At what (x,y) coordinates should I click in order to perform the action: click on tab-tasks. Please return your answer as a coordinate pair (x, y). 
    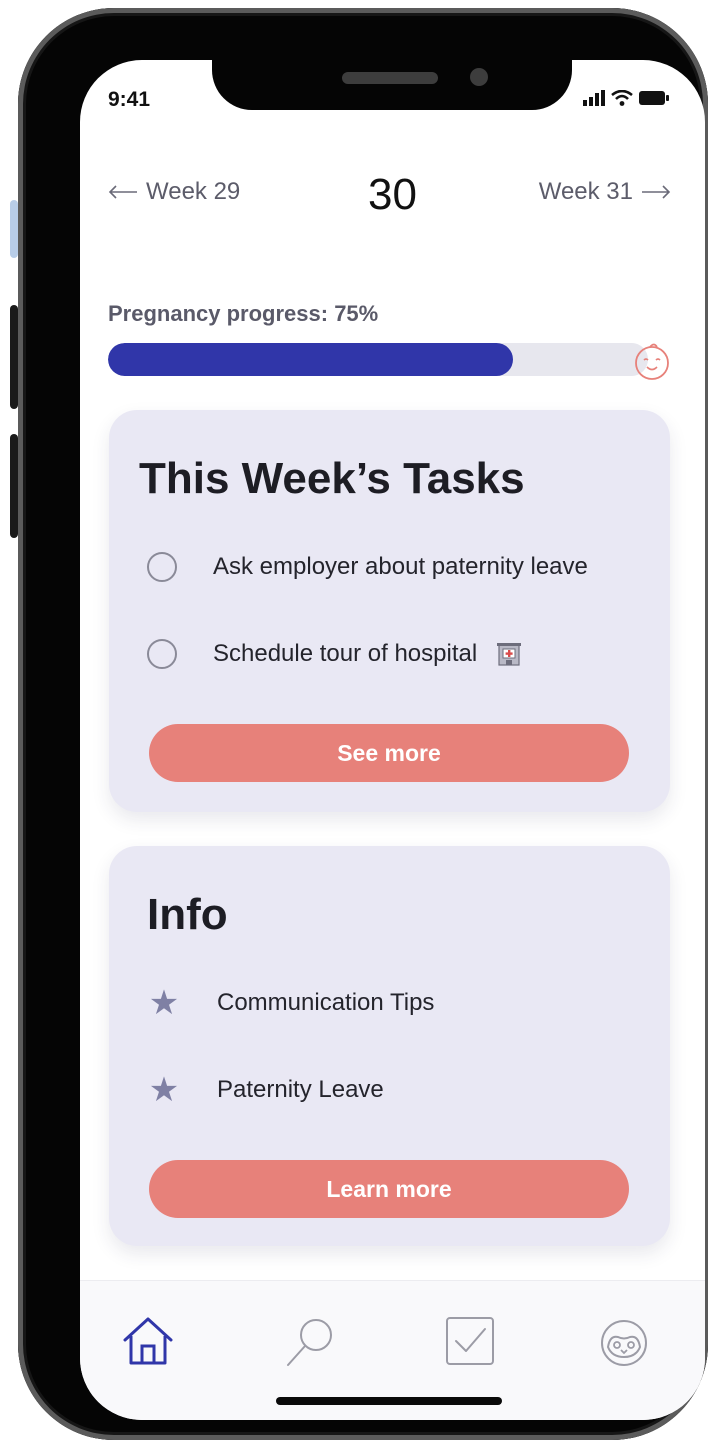
    Looking at the image, I should click on (470, 1341).